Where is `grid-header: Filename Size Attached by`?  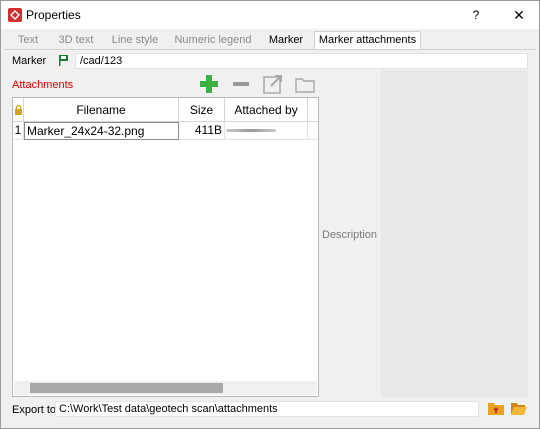 grid-header: Filename Size Attached by is located at coordinates (165, 110).